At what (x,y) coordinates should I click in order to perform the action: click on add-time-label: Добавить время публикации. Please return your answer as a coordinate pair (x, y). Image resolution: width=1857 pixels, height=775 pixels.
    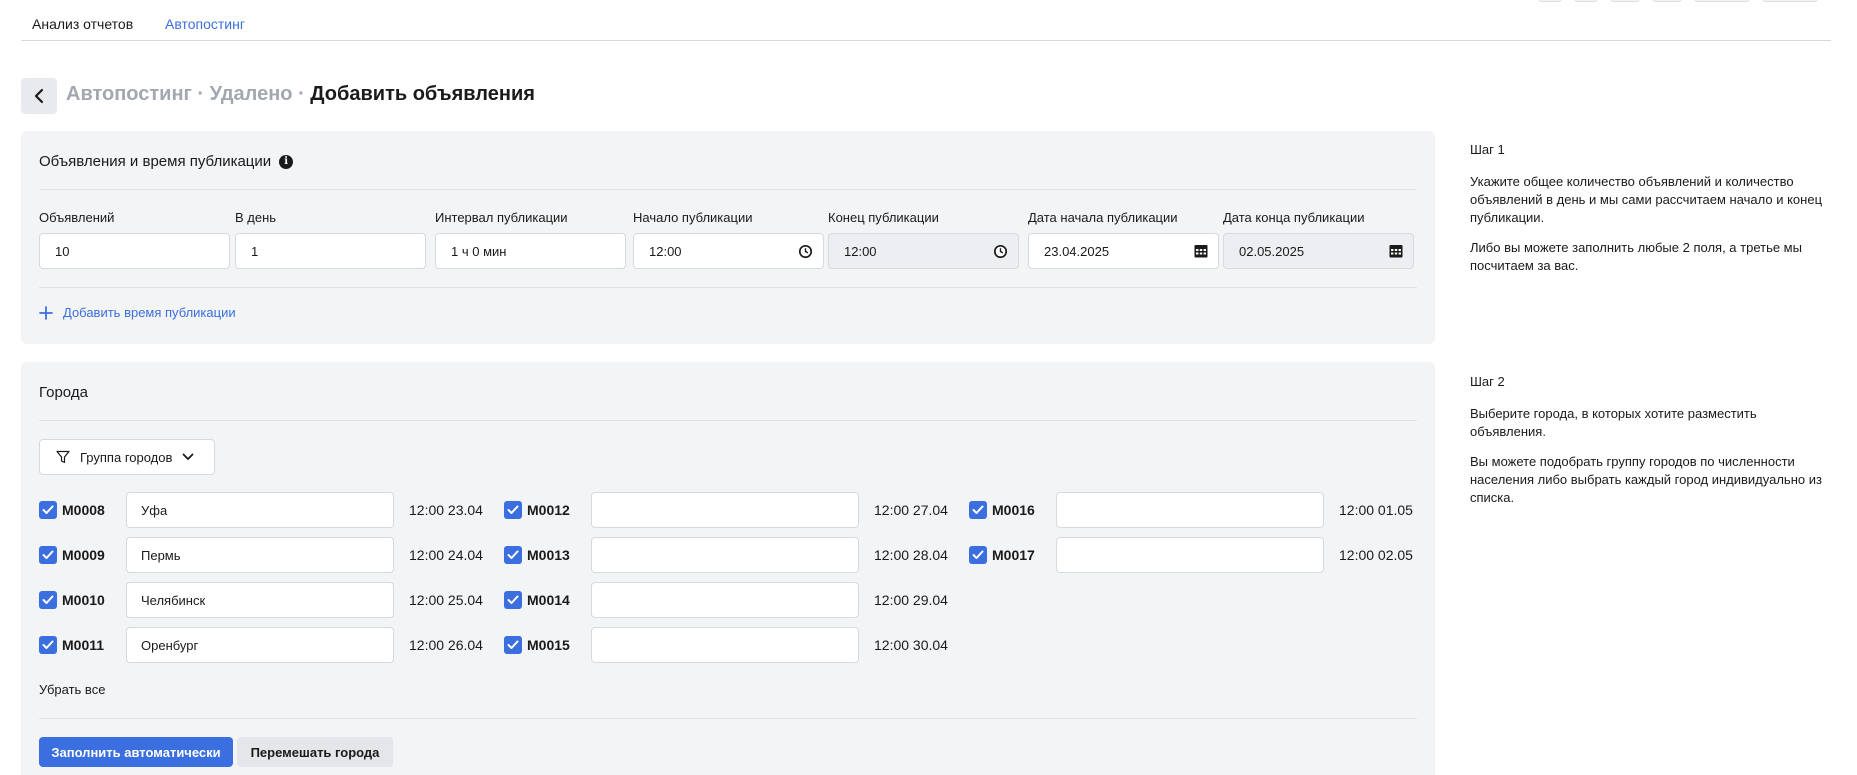
    Looking at the image, I should click on (149, 312).